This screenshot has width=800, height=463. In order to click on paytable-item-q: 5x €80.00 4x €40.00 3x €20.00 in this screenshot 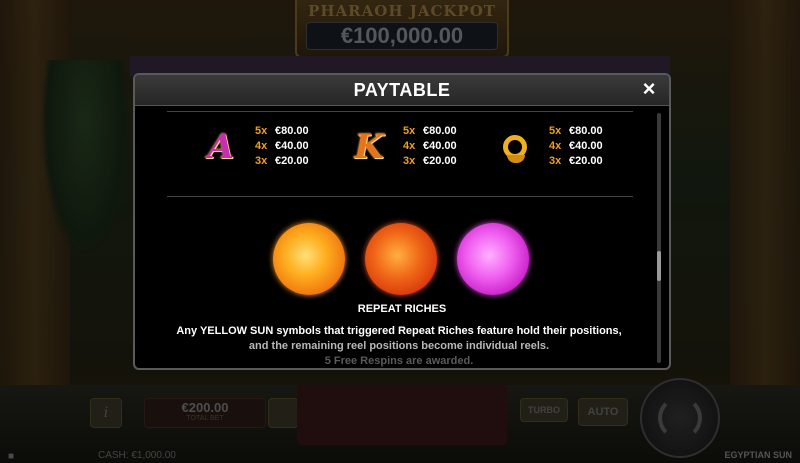, I will do `click(557, 148)`.